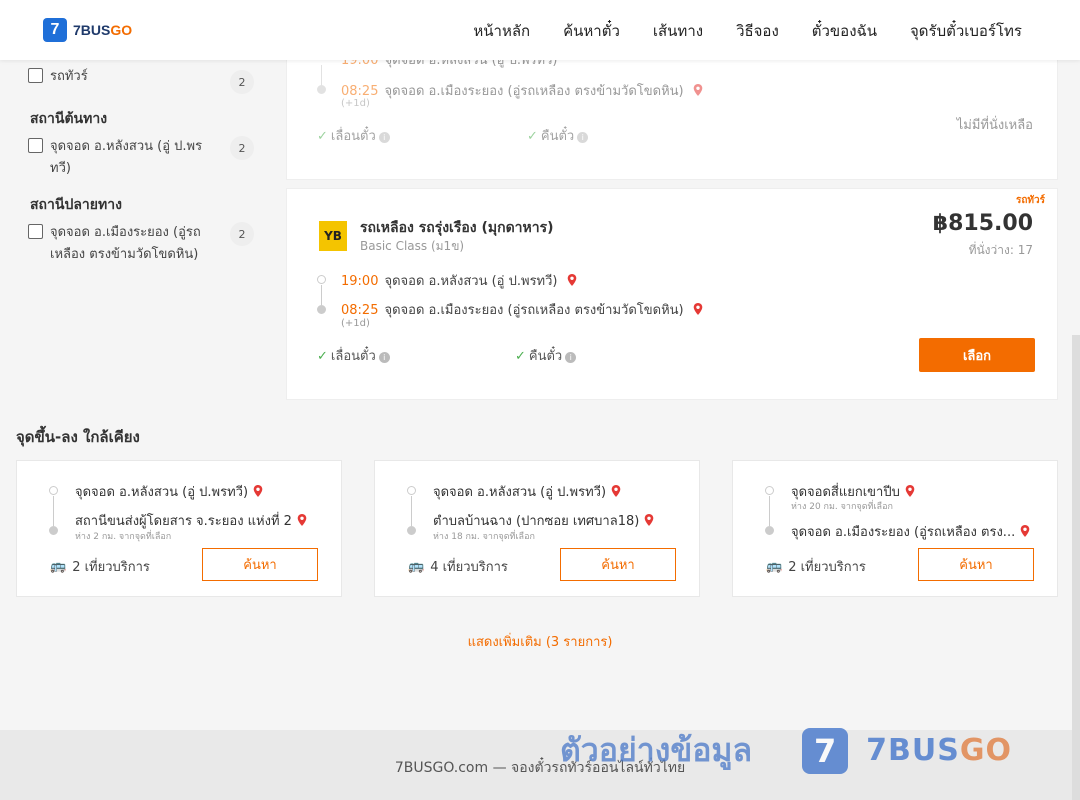 This screenshot has width=1080, height=800. What do you see at coordinates (360, 281) in the screenshot?
I see `departure-time: 19:00` at bounding box center [360, 281].